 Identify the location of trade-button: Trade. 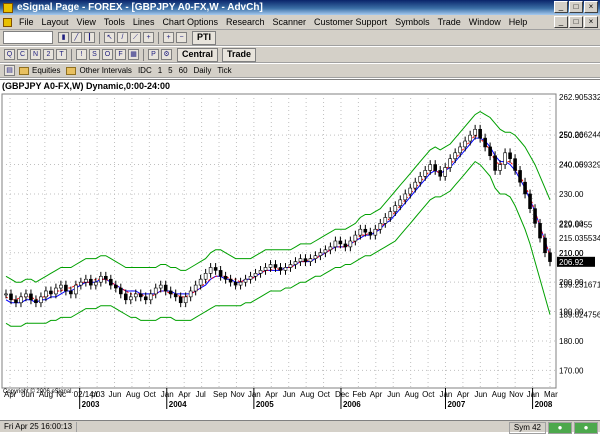
(239, 54).